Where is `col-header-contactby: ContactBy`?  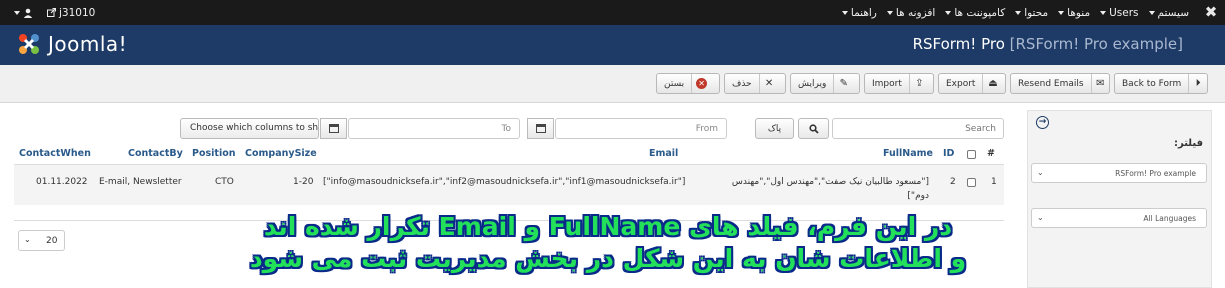 col-header-contactby: ContactBy is located at coordinates (155, 153).